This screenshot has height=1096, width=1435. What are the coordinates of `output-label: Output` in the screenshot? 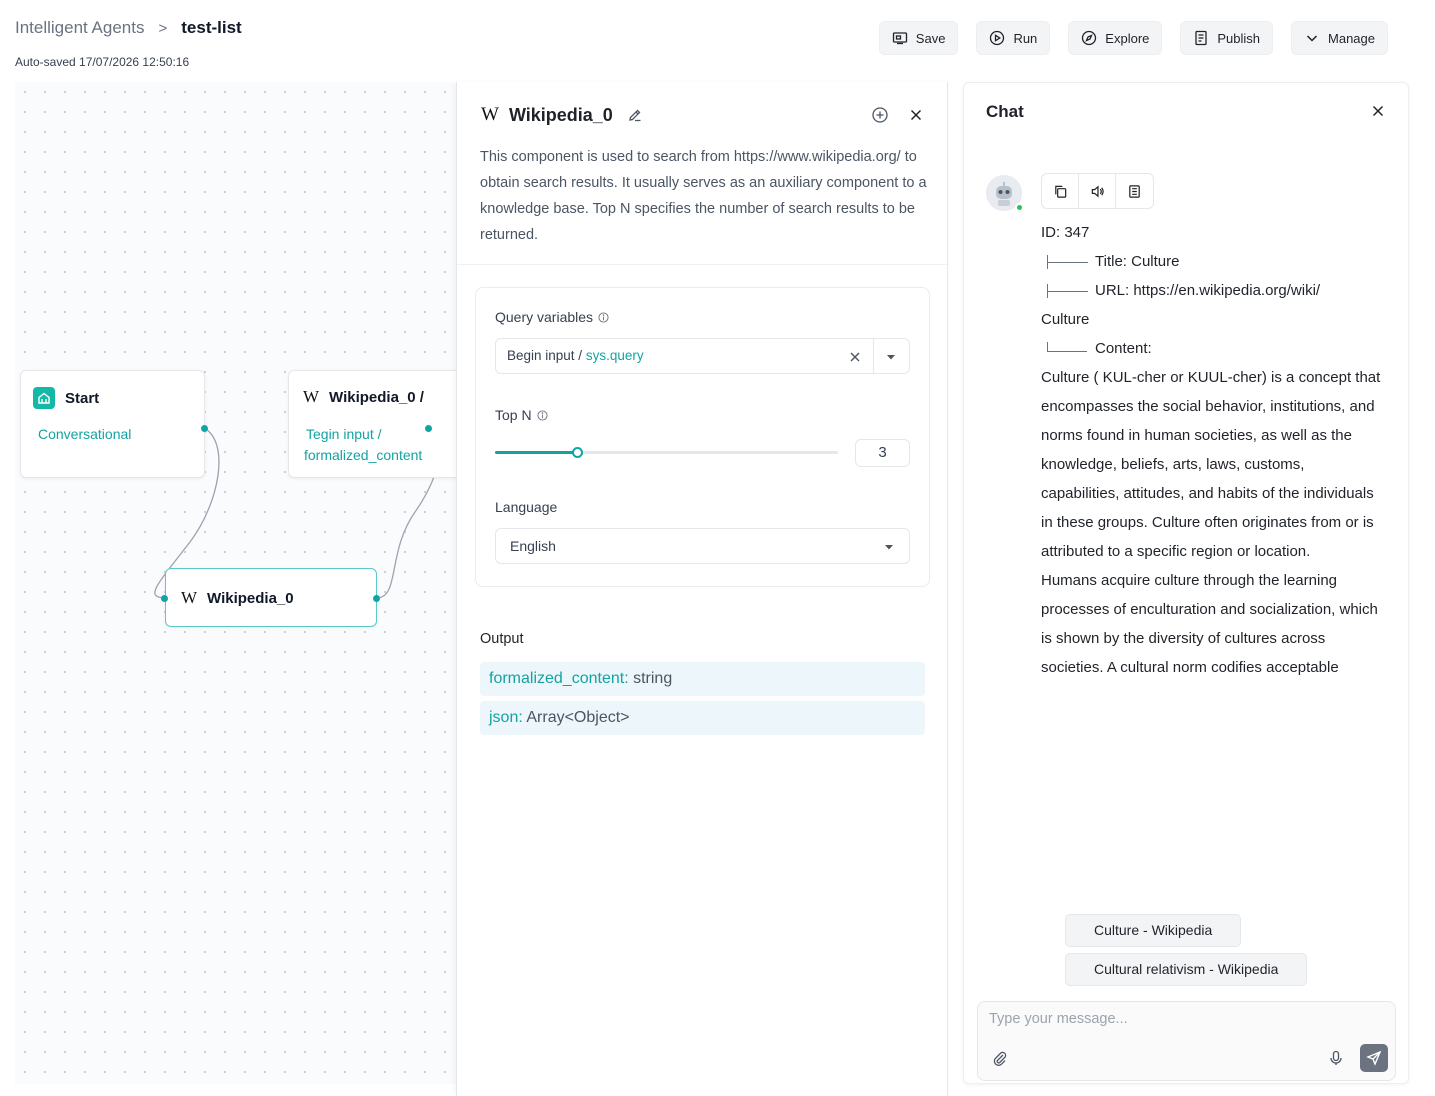 It's located at (502, 639).